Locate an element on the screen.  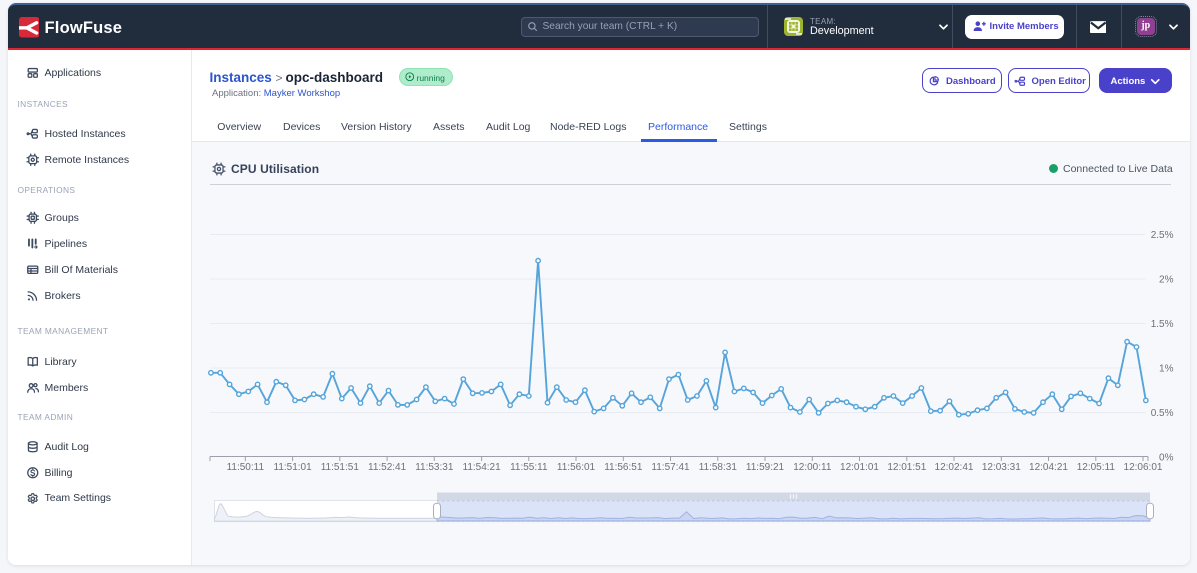
svg-text: 1% is located at coordinates (1166, 369).